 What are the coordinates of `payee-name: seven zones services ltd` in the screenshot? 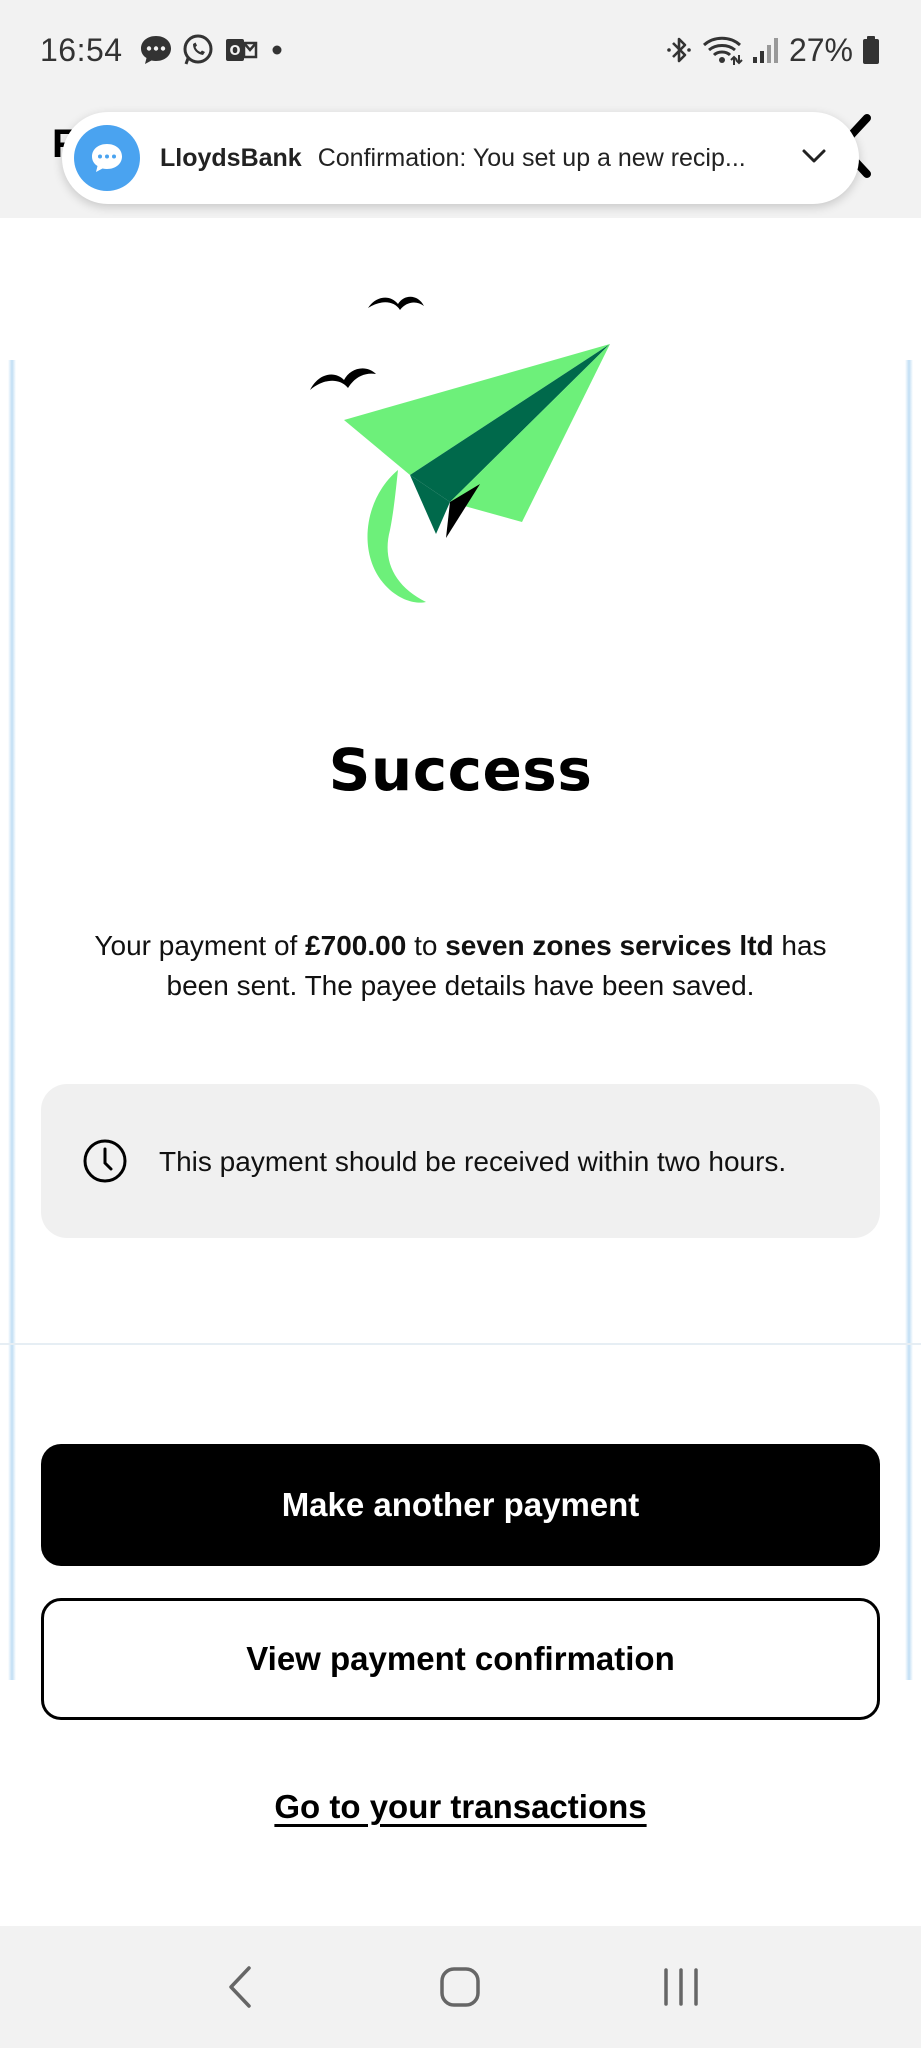 It's located at (609, 945).